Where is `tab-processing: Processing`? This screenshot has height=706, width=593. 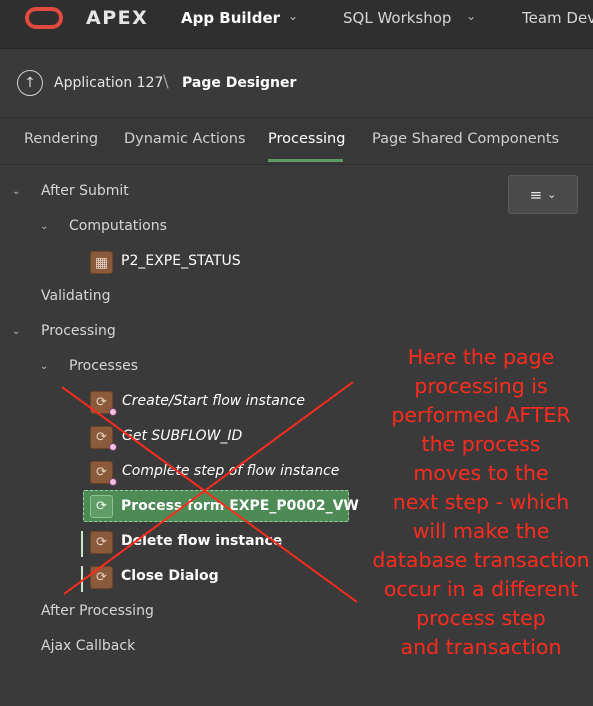
tab-processing: Processing is located at coordinates (306, 139).